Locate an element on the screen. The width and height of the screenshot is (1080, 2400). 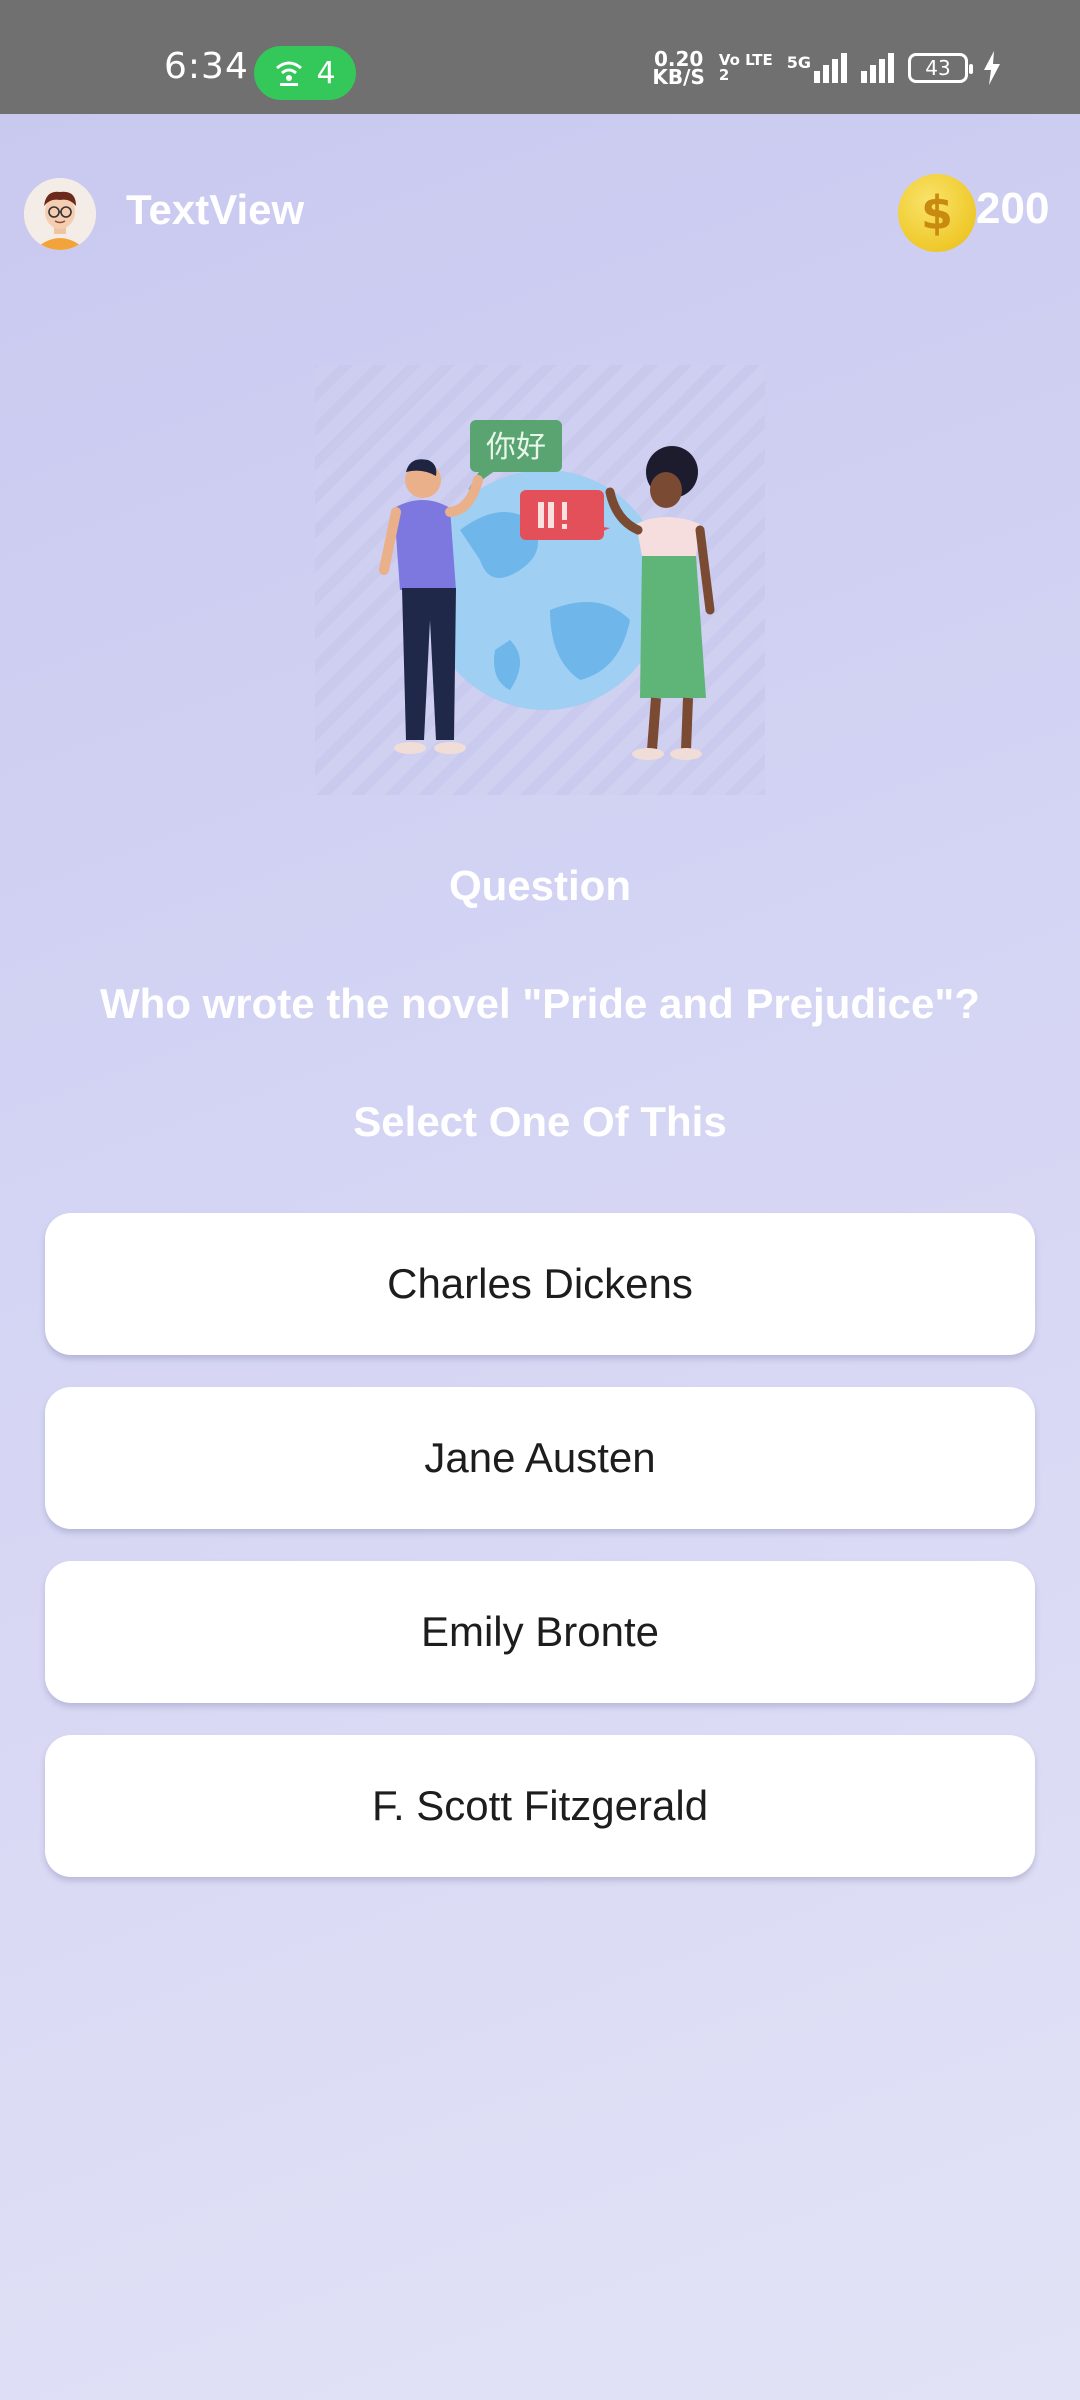
network-speed: 0.20 KB/S is located at coordinates (678, 68).